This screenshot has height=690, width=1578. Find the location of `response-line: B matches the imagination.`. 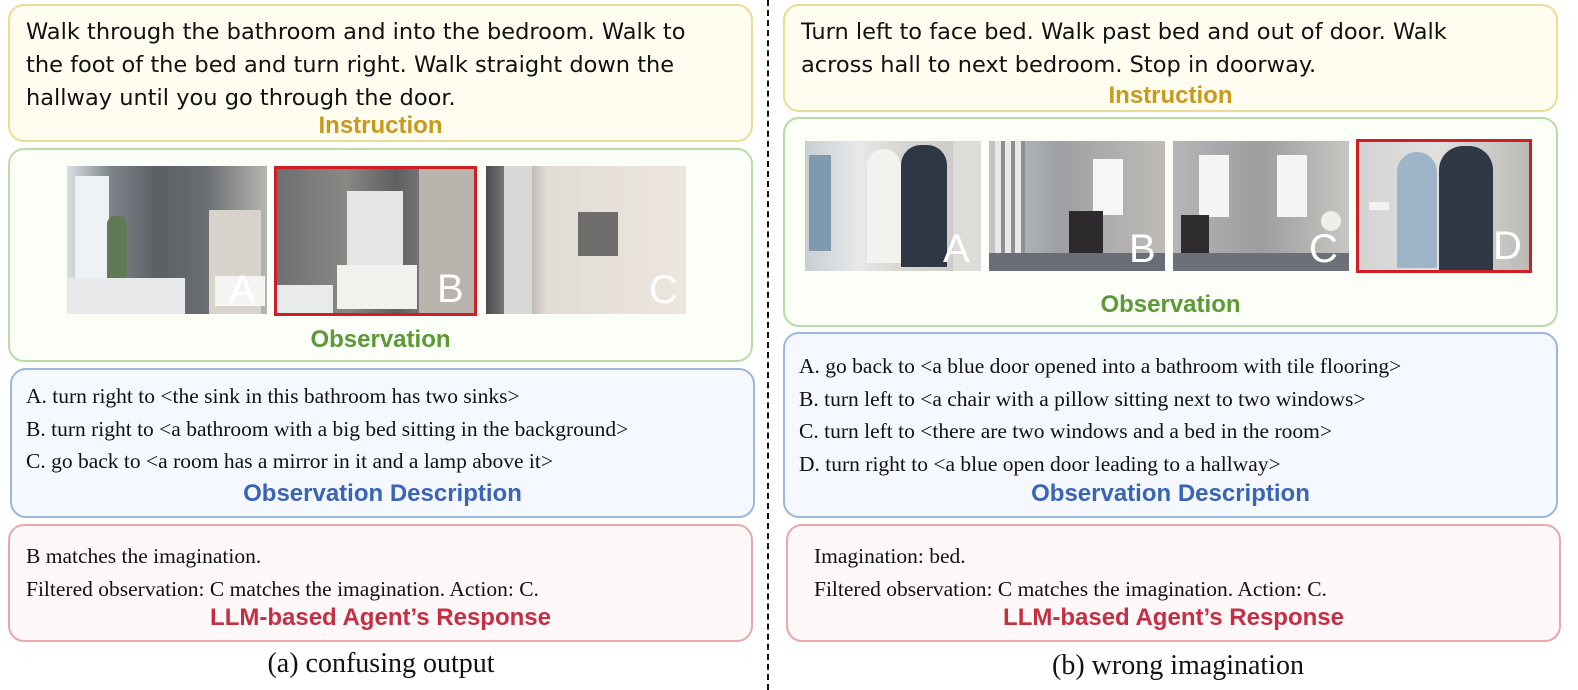

response-line: B matches the imagination. is located at coordinates (144, 556).